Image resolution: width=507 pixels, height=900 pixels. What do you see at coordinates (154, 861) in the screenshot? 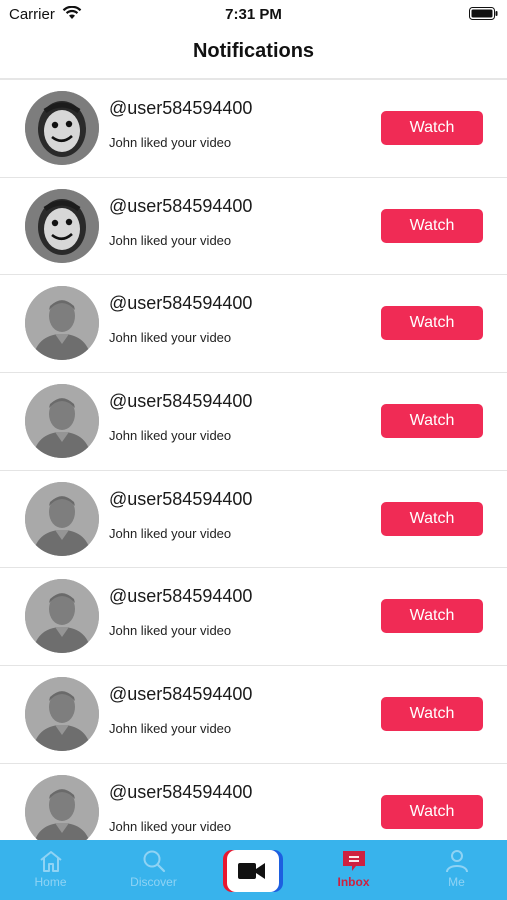
I see `search-icon` at bounding box center [154, 861].